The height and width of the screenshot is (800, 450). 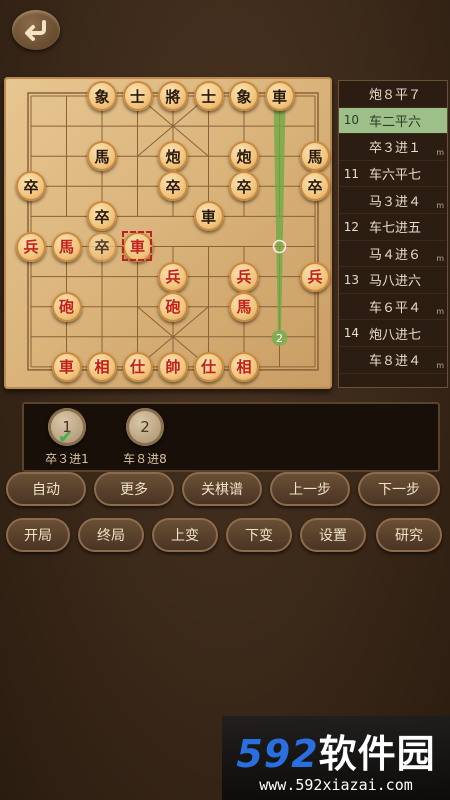 What do you see at coordinates (395, 176) in the screenshot?
I see `move-text: 车六平七` at bounding box center [395, 176].